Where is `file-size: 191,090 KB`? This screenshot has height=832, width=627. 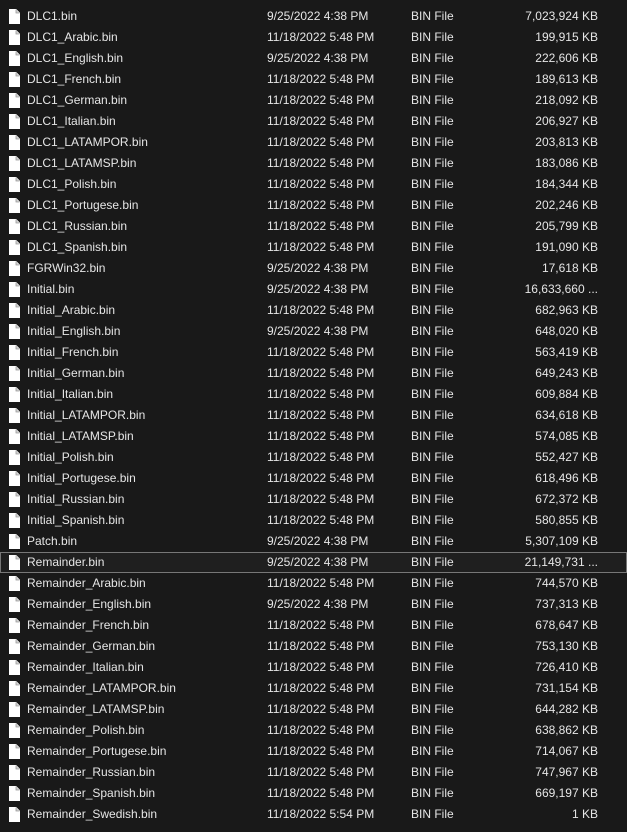
file-size: 191,090 KB is located at coordinates (566, 247).